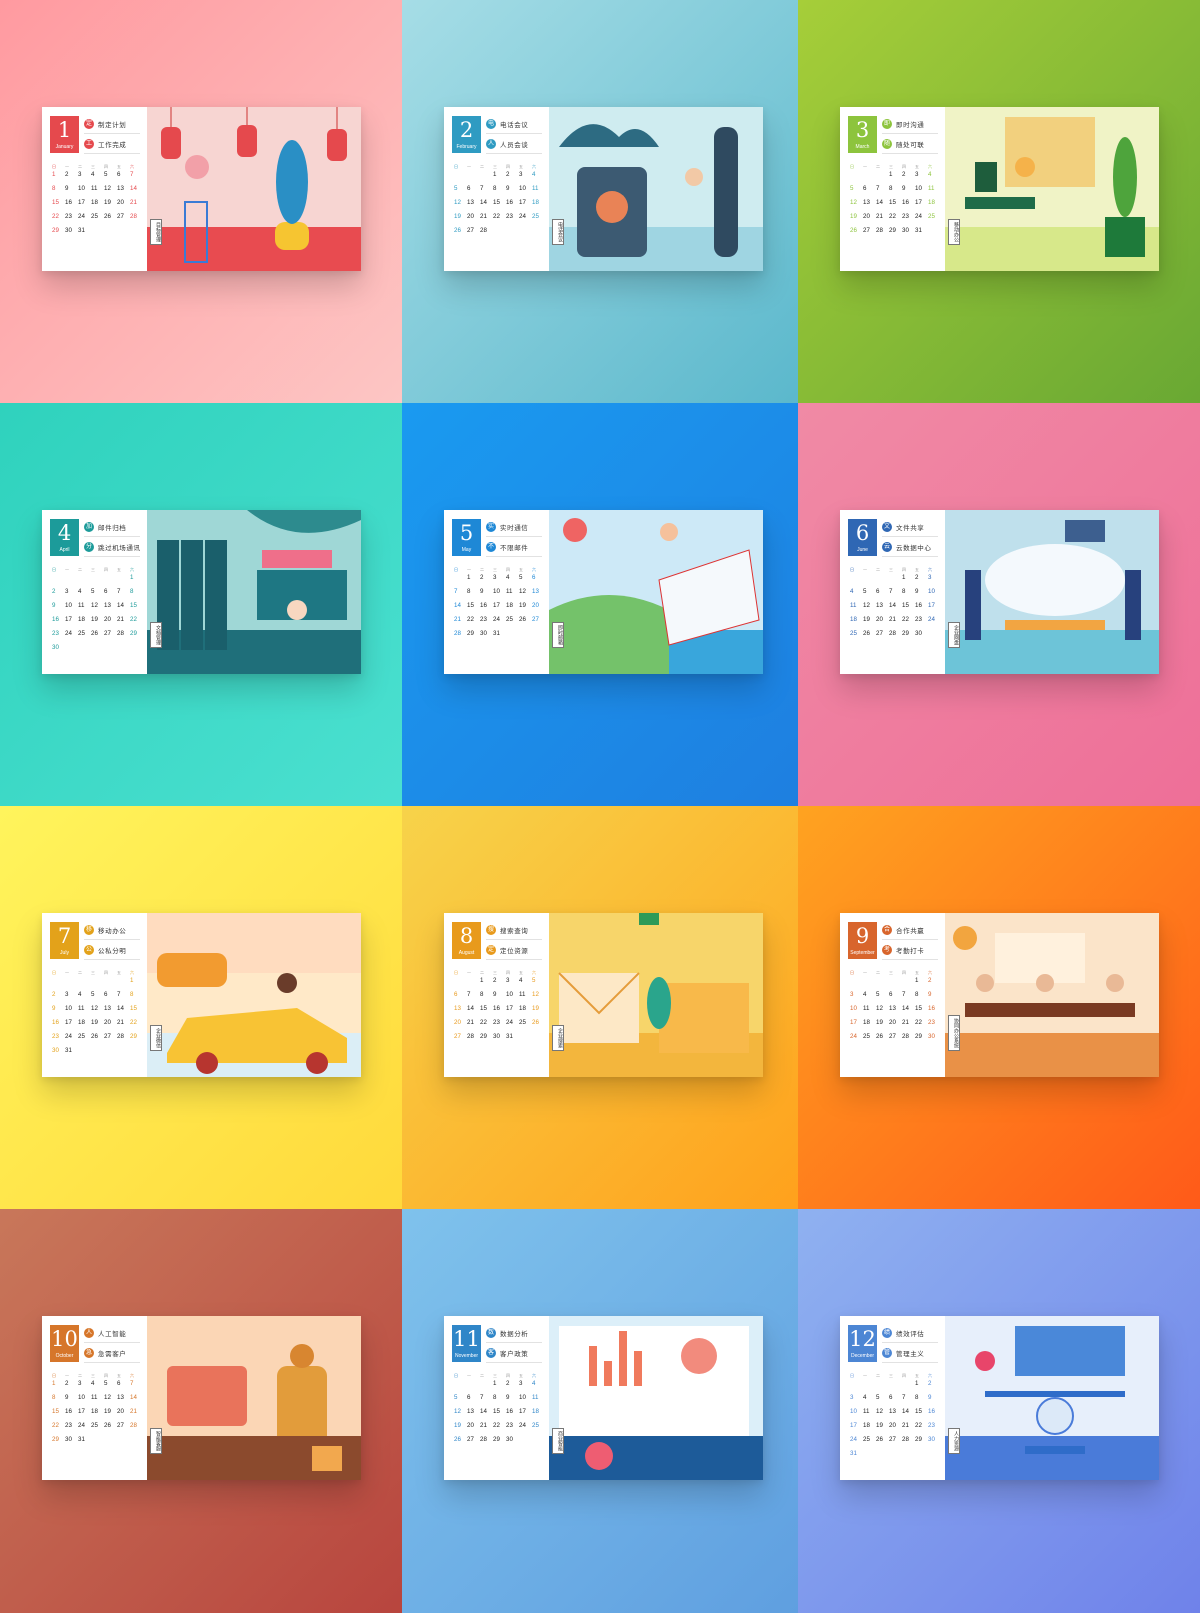  What do you see at coordinates (903, 526) in the screenshot?
I see `task-item: 文文件共享` at bounding box center [903, 526].